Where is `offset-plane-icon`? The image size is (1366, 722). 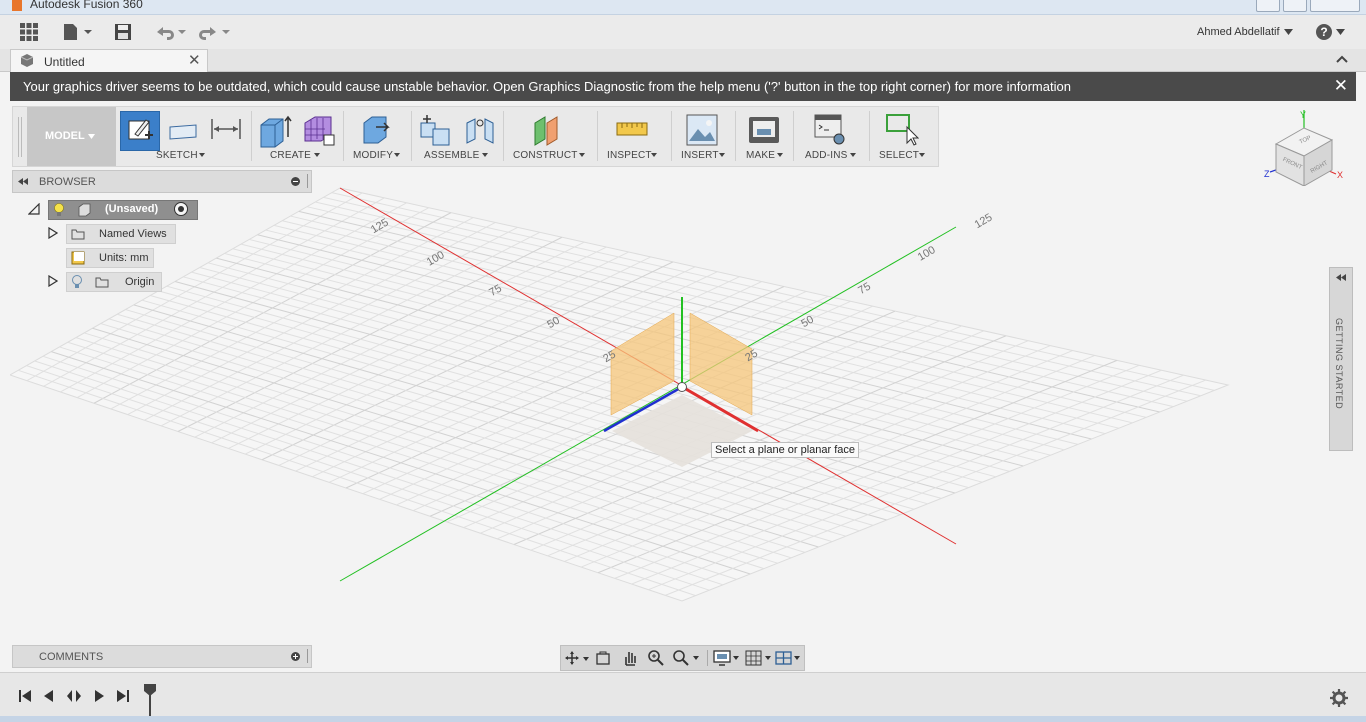
offset-plane-icon is located at coordinates (549, 131).